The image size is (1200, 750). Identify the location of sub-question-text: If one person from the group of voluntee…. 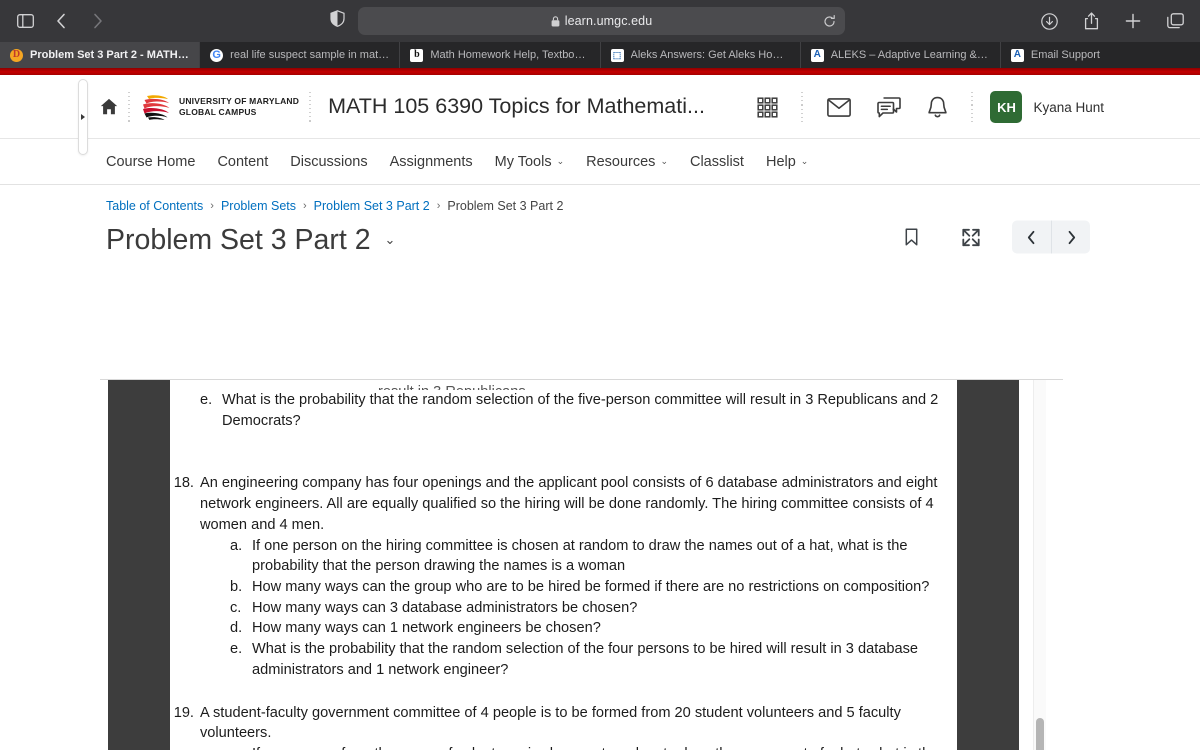
(602, 747).